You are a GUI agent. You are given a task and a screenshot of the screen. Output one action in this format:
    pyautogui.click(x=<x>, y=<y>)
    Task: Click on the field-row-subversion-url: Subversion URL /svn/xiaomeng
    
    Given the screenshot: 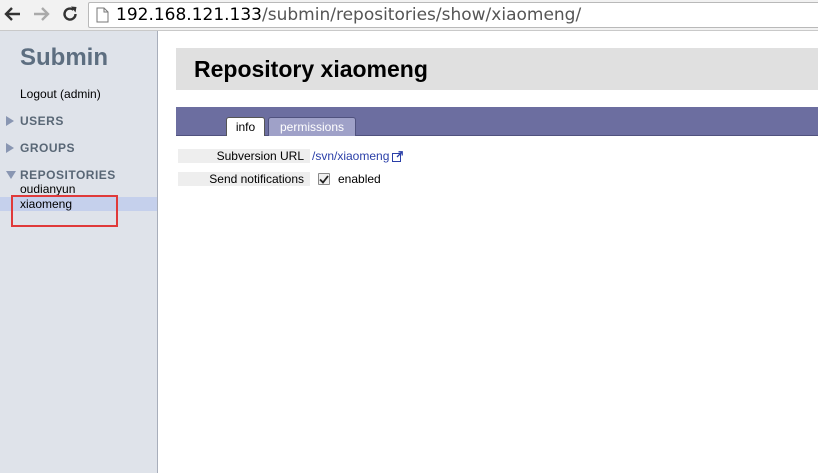 What is the action you would take?
    pyautogui.click(x=291, y=156)
    